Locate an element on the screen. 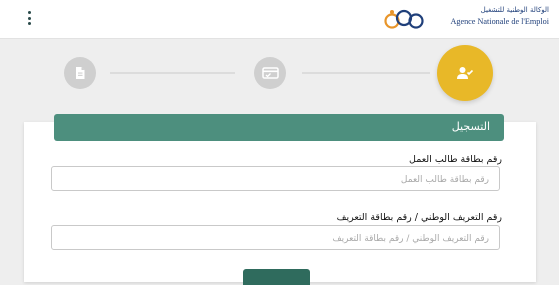 This screenshot has width=559, height=285. user-check-icon is located at coordinates (465, 73).